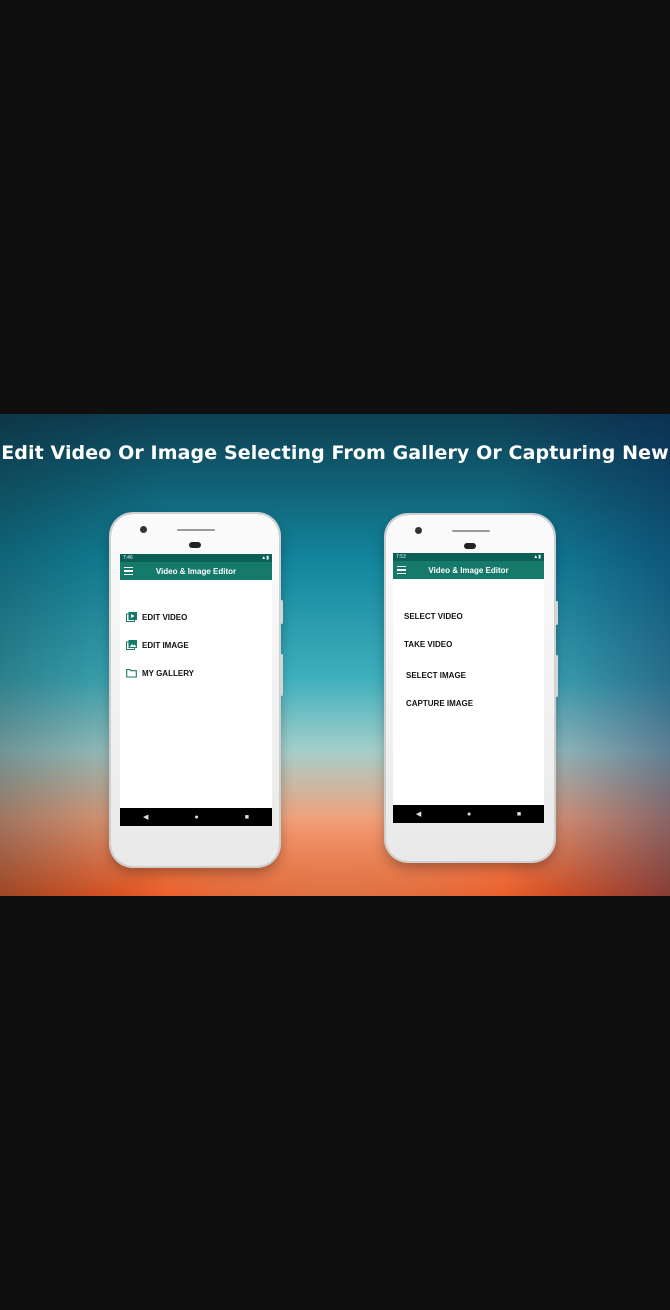  I want to click on menu-item-select-video: SELECT VIDEO, so click(433, 616).